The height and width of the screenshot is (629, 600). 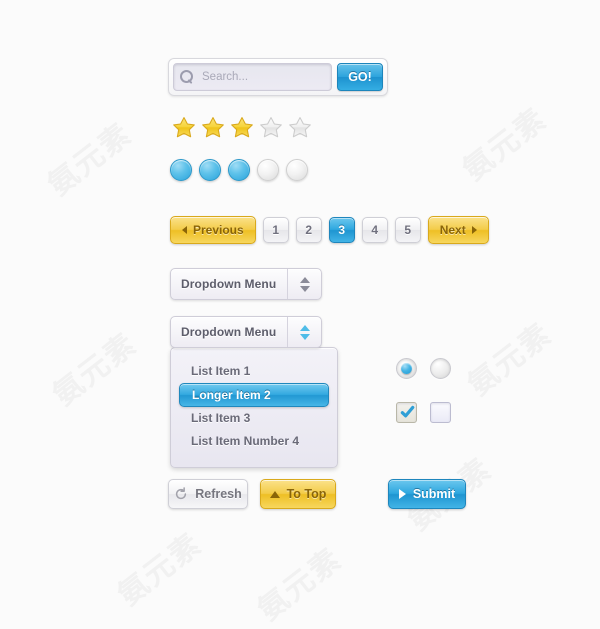 I want to click on submit-button-label: Submit, so click(x=434, y=494).